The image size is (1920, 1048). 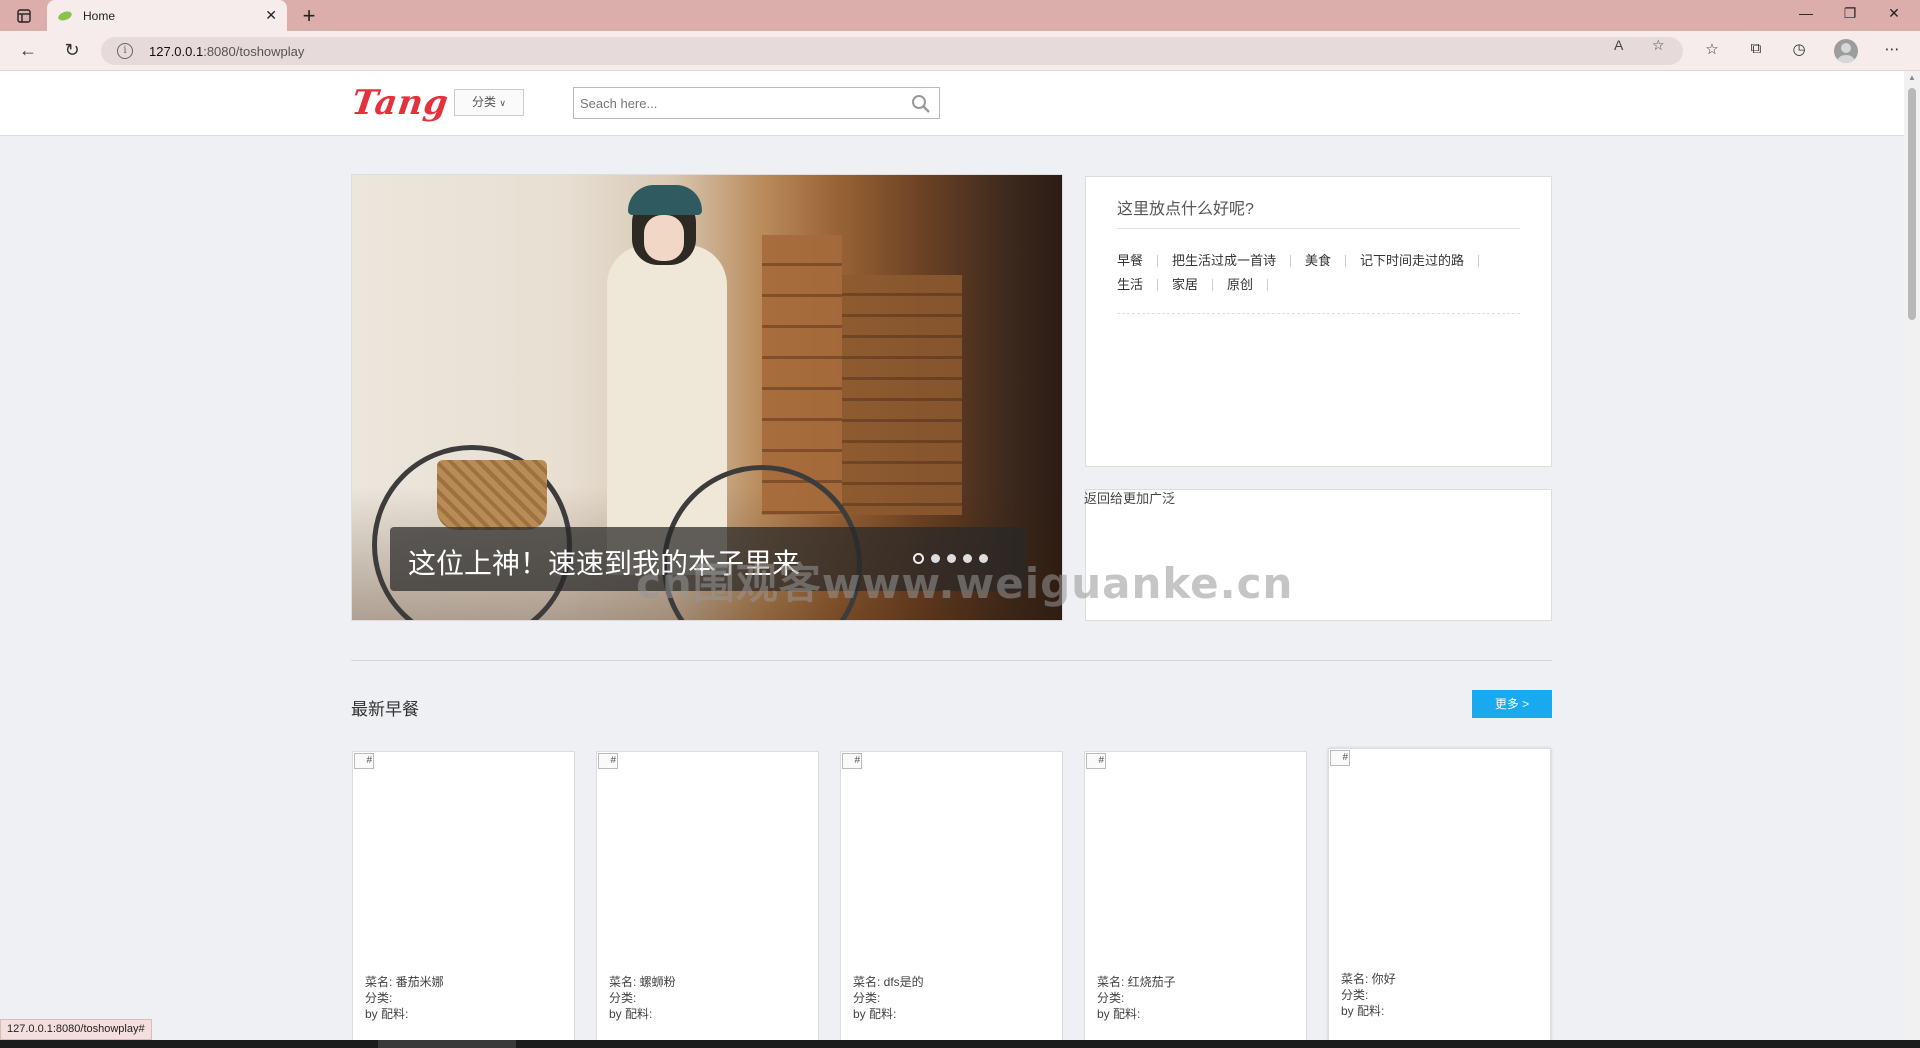 What do you see at coordinates (1232, 260) in the screenshot?
I see `tag-link: 把生活过成一首诗` at bounding box center [1232, 260].